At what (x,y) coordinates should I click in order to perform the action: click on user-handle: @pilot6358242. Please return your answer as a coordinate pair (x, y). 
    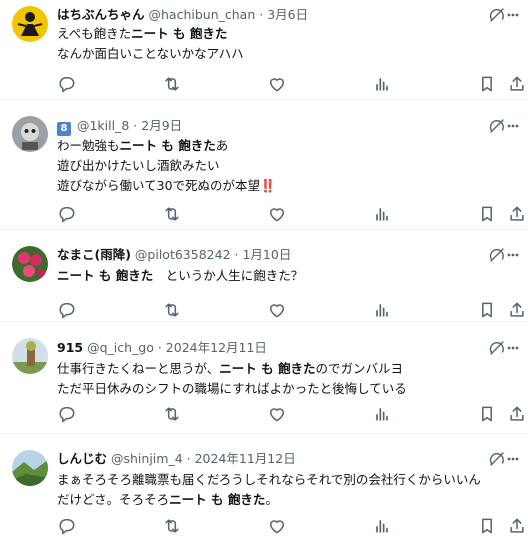
    Looking at the image, I should click on (183, 254).